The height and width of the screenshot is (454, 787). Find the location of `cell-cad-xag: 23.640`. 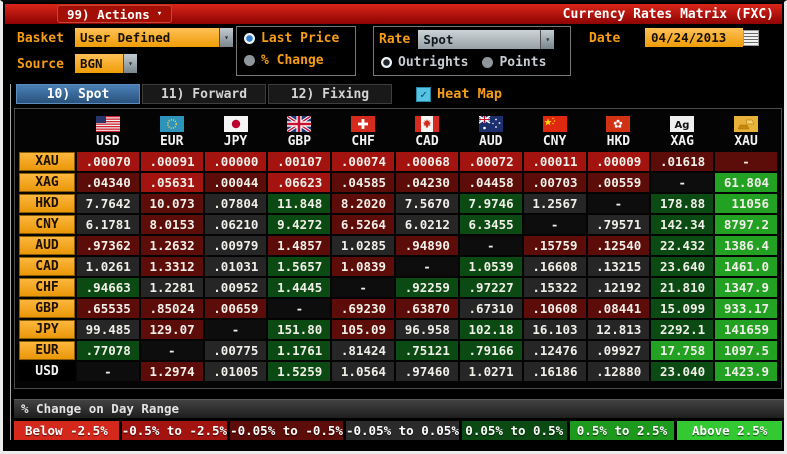

cell-cad-xag: 23.640 is located at coordinates (682, 266).